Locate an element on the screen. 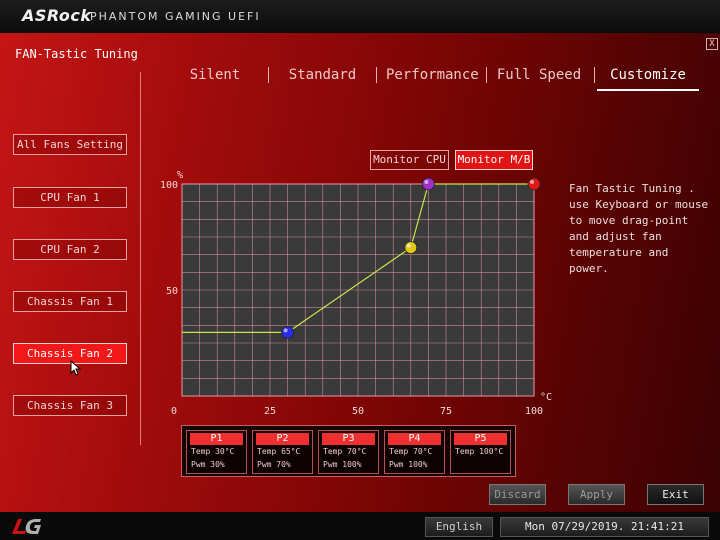  sidebar-item-chassis-fan-3: Chassis Fan 3 is located at coordinates (70, 405).